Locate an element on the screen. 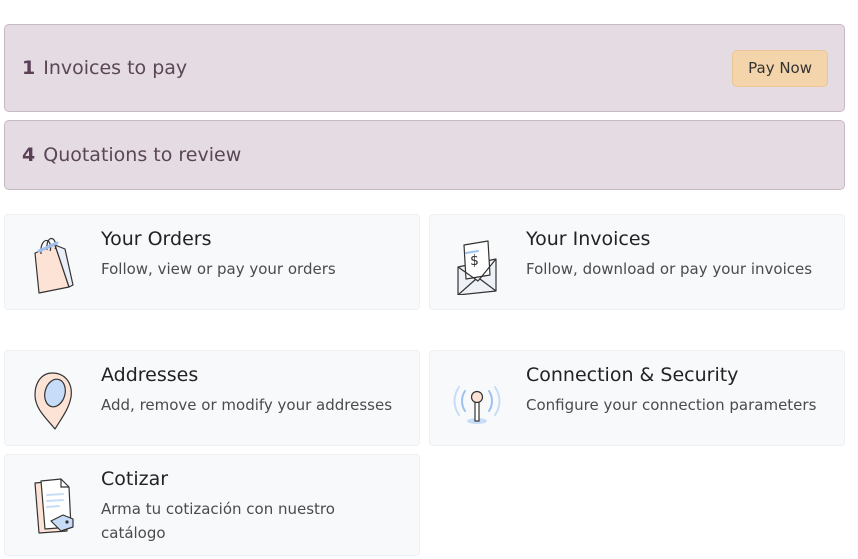  invoices-description: Follow, download or pay your invoices is located at coordinates (669, 269).